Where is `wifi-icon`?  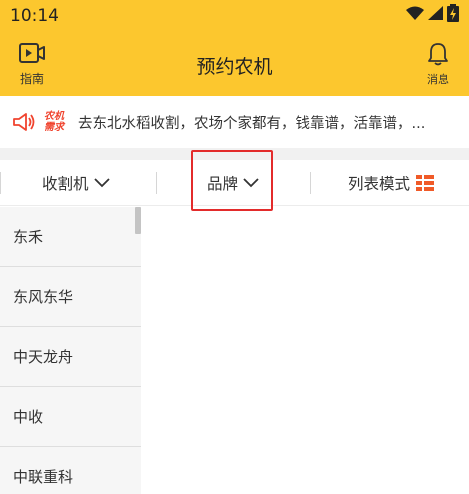 wifi-icon is located at coordinates (415, 13).